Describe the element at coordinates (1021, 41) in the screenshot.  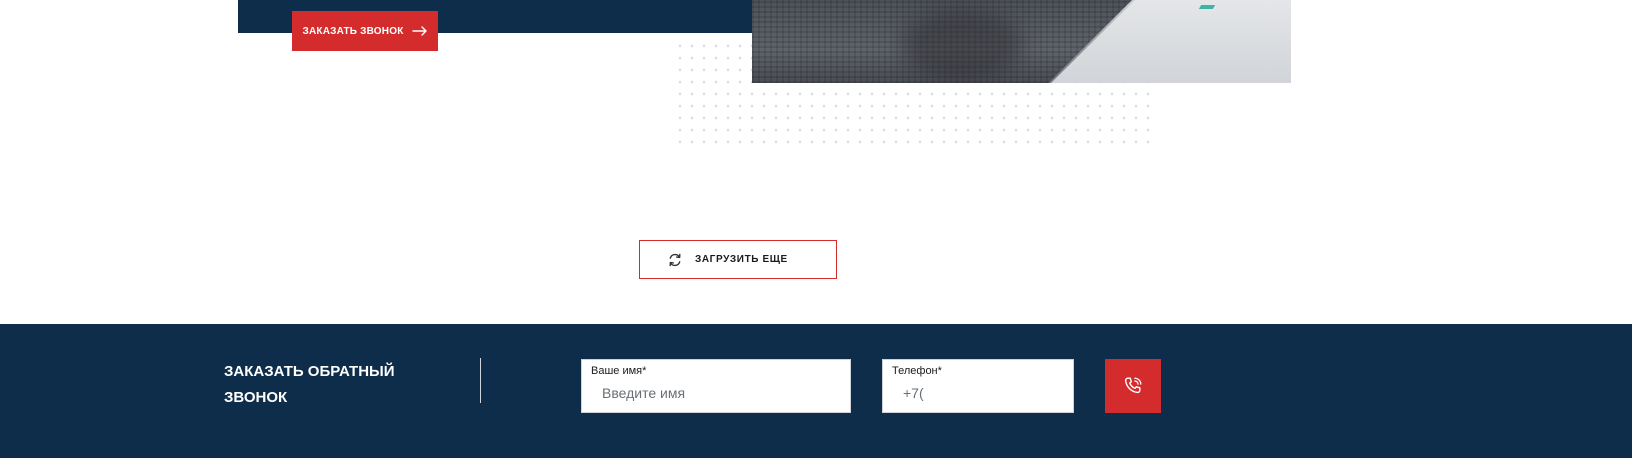
I see `product-photo` at that location.